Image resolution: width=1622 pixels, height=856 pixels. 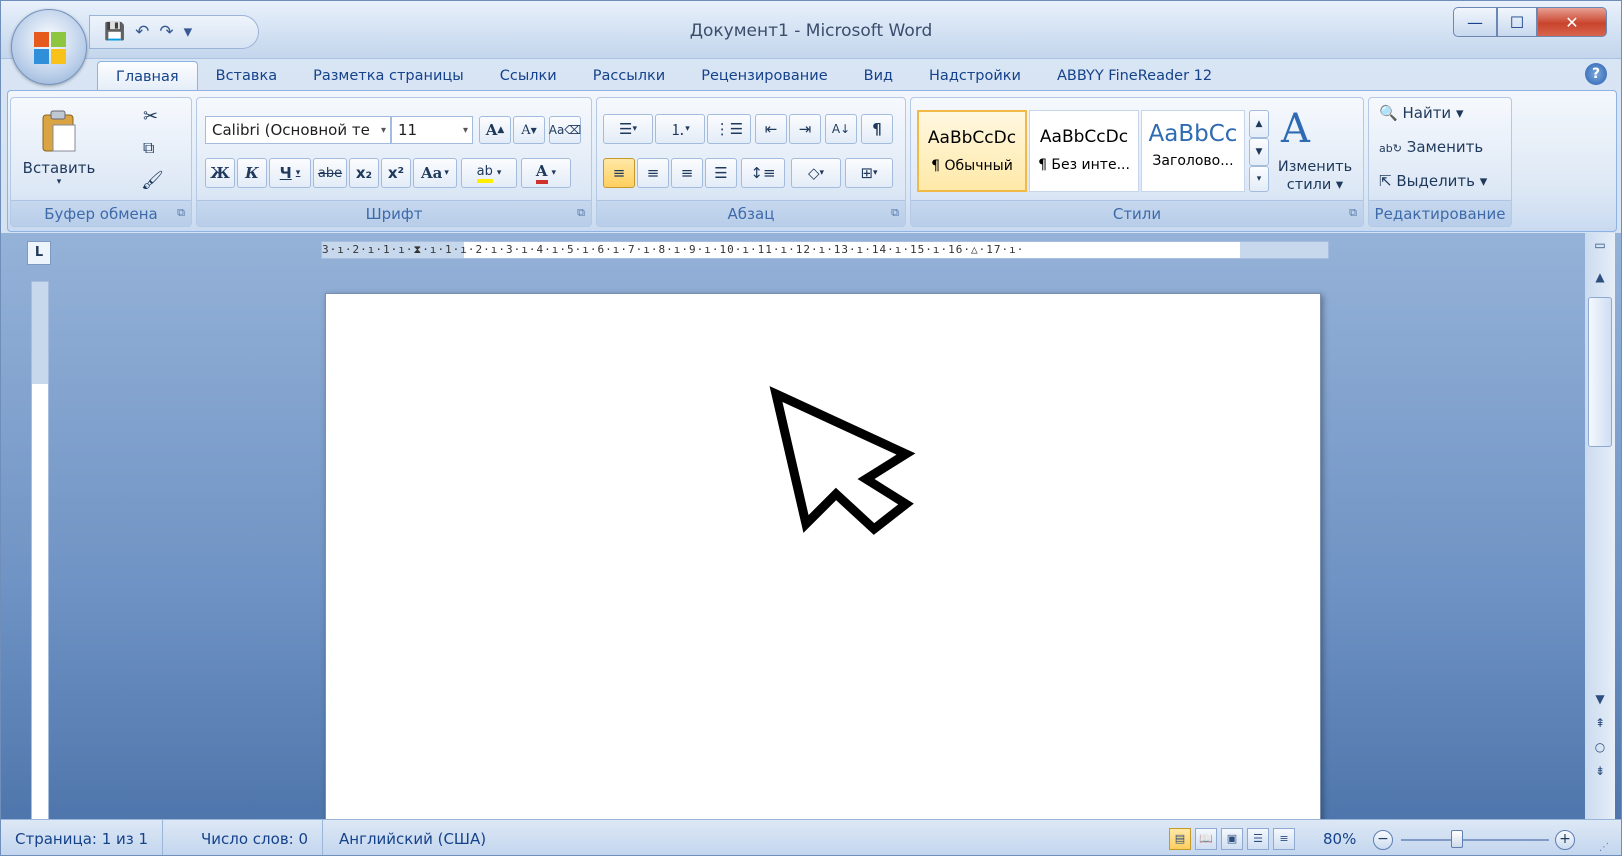 I want to click on tab-references: Ссылки, so click(x=528, y=76).